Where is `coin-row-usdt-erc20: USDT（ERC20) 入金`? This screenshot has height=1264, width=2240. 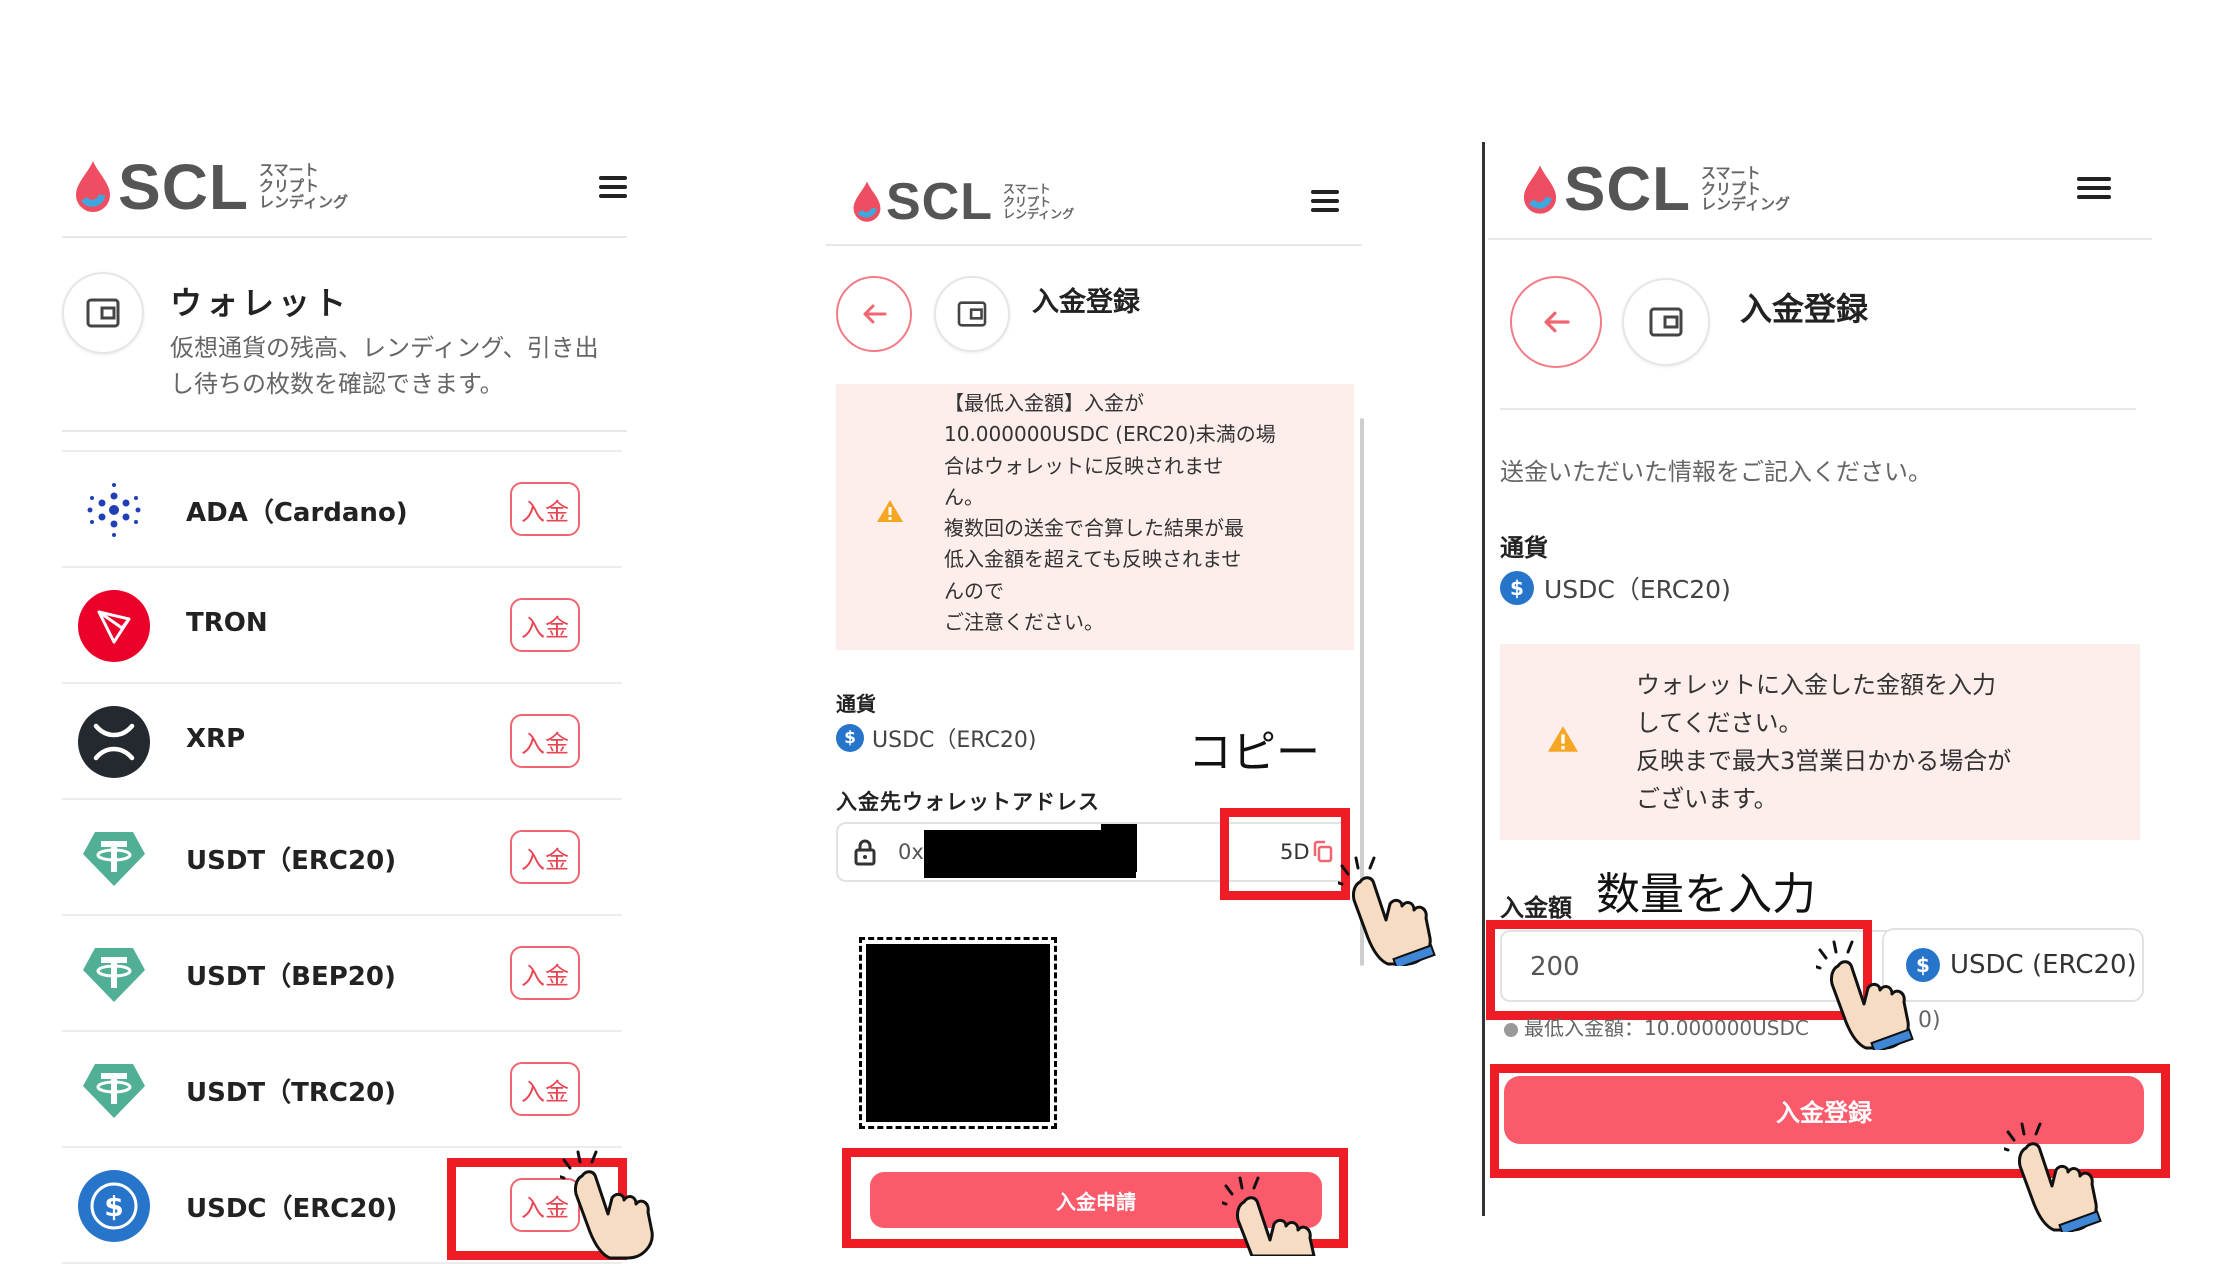
coin-row-usdt-erc20: USDT（ERC20) 入金 is located at coordinates (342, 857).